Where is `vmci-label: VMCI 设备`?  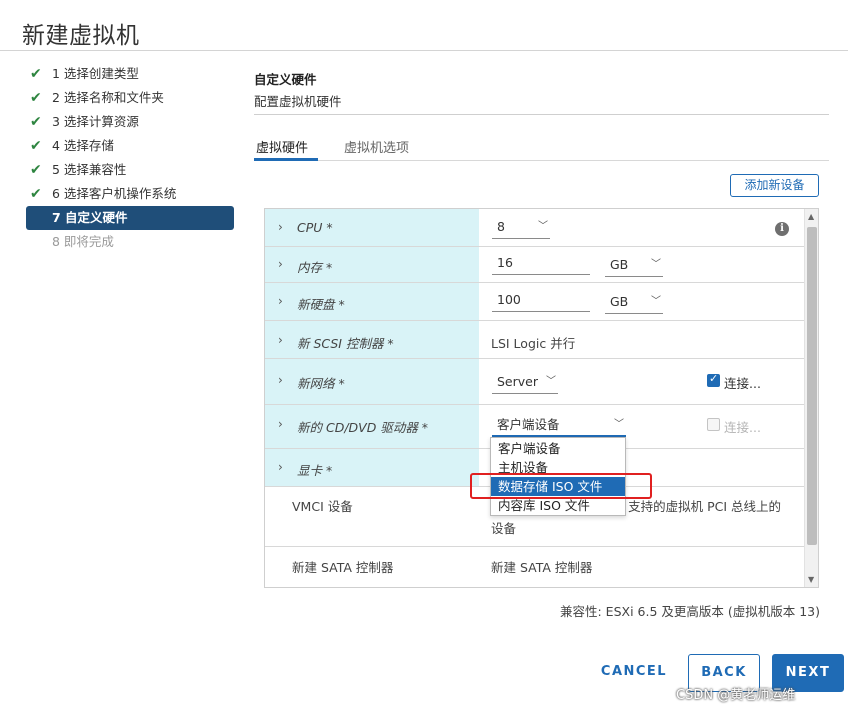 vmci-label: VMCI 设备 is located at coordinates (322, 506).